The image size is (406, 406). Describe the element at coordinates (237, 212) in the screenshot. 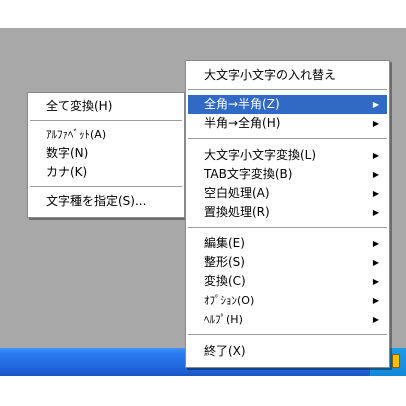

I see `menu-item-label: 置換処理(R)` at that location.